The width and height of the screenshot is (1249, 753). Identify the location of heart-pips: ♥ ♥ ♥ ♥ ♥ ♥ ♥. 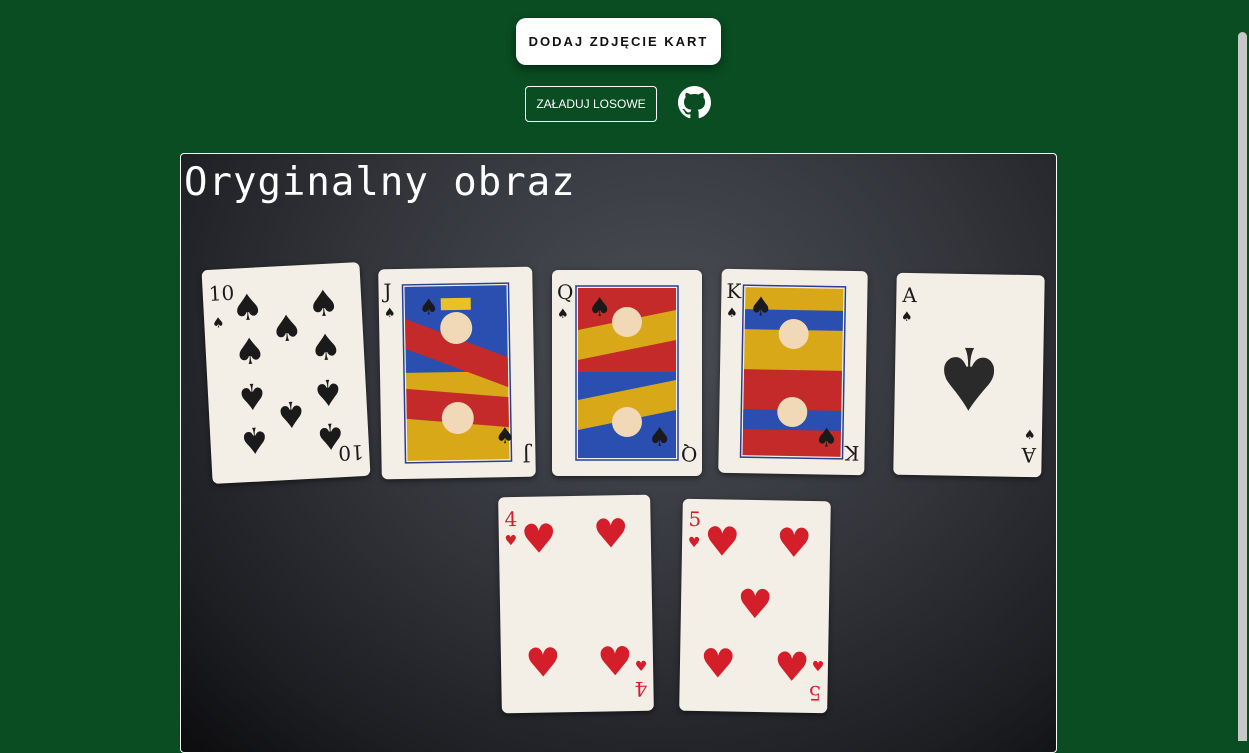
(756, 605).